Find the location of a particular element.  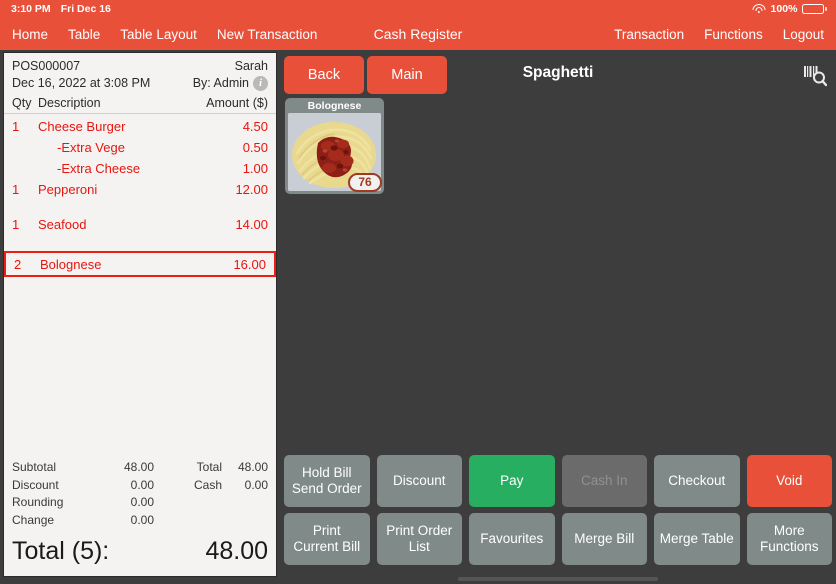

row-amount: 1.00 is located at coordinates (255, 168).